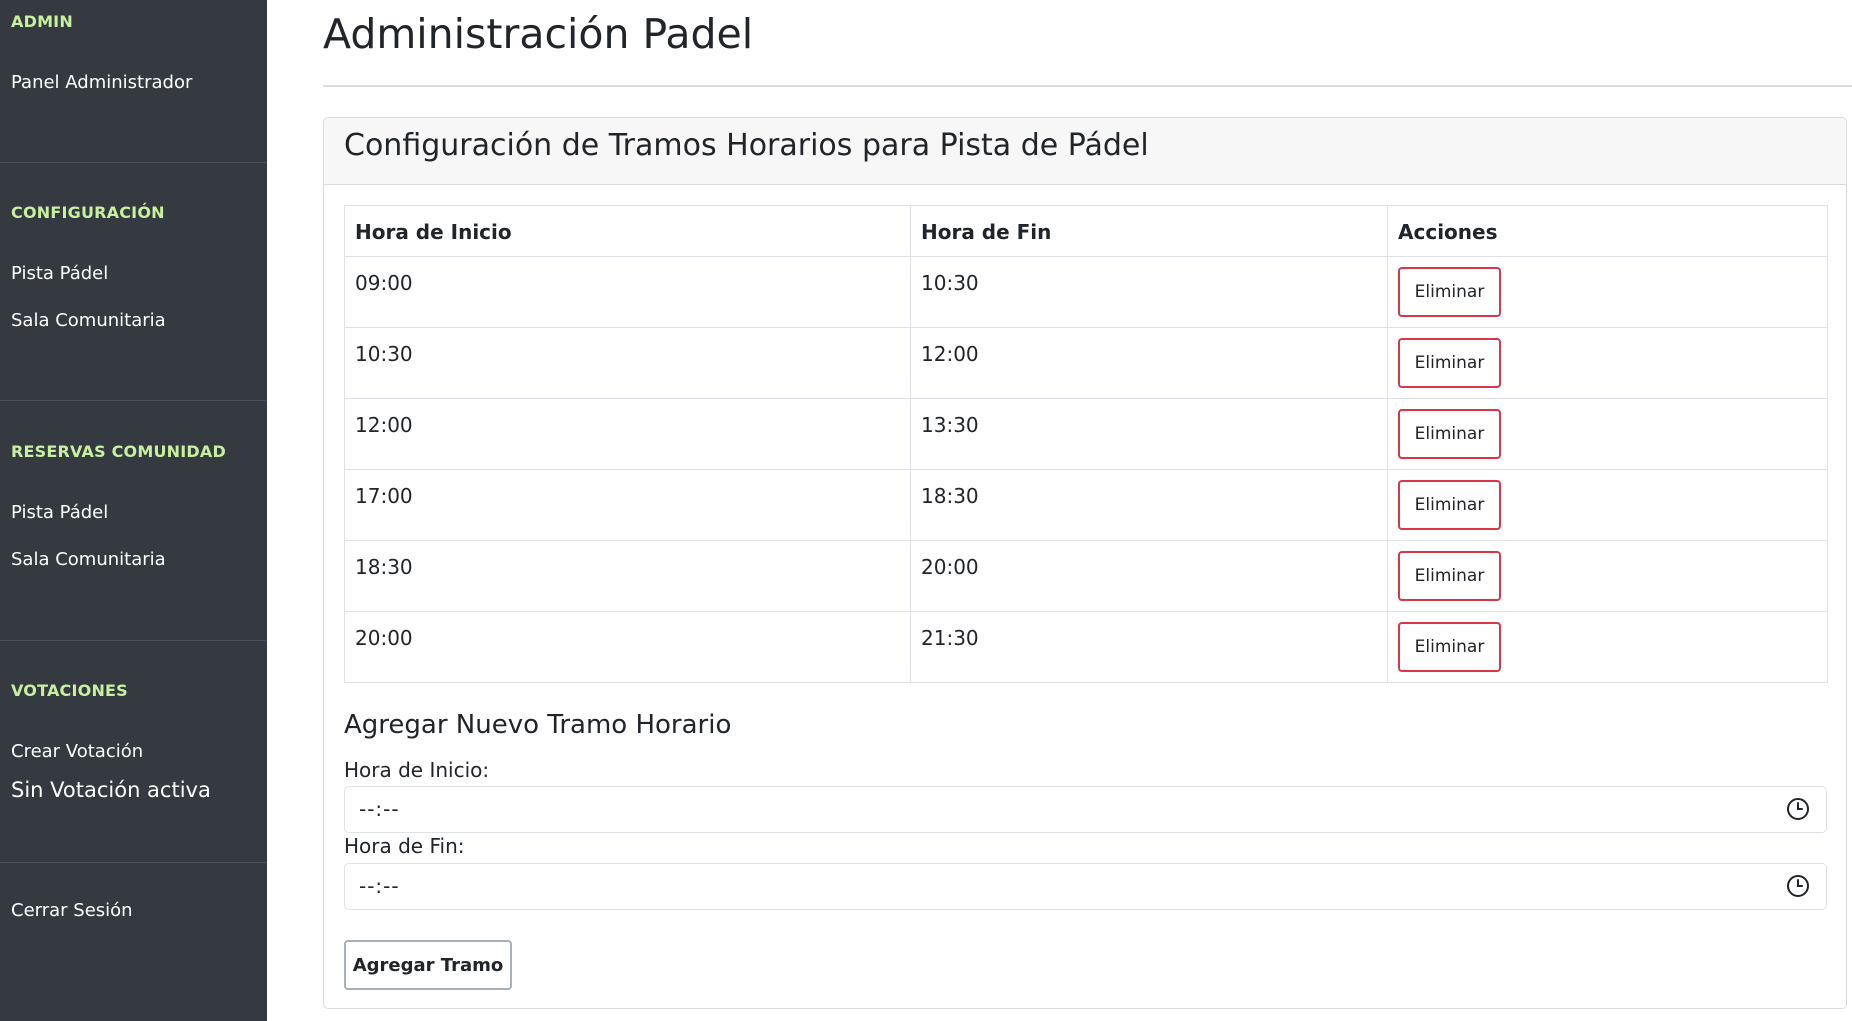 This screenshot has height=1021, width=1852. I want to click on cell-start-time: 10:30, so click(627, 363).